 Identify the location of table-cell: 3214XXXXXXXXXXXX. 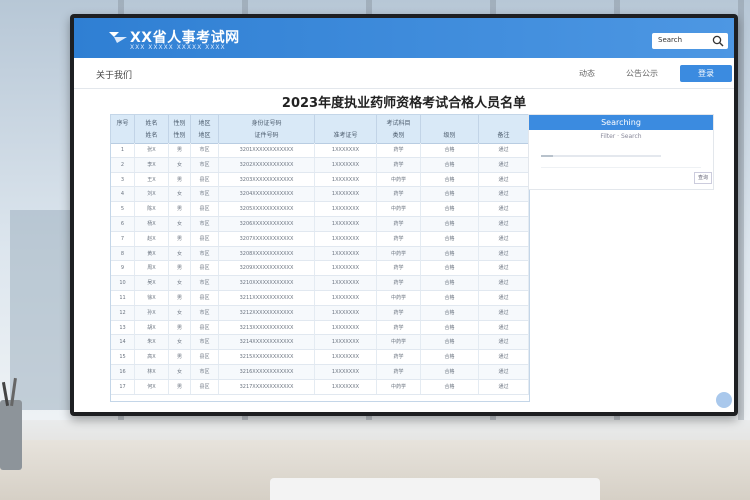
(267, 342).